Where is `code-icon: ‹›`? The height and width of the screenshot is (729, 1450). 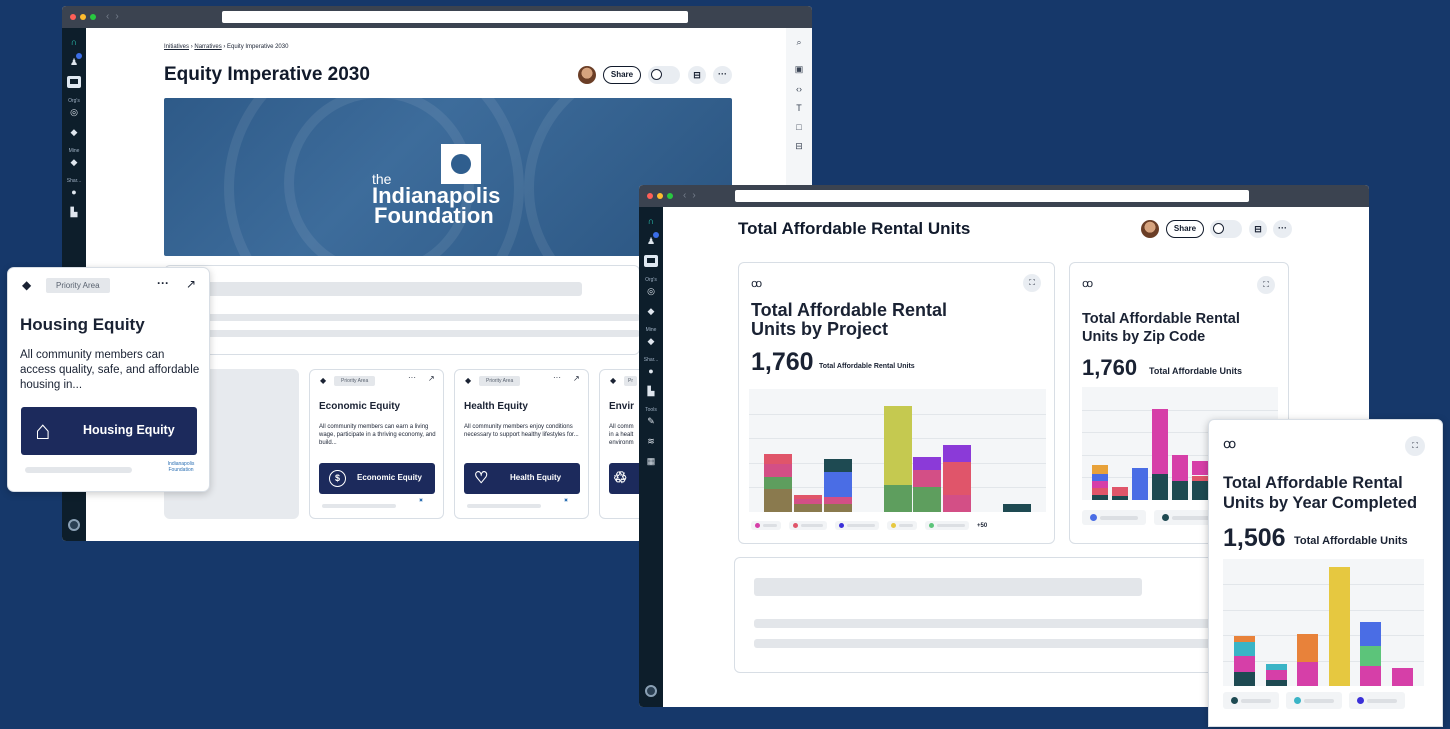
code-icon: ‹› is located at coordinates (799, 89).